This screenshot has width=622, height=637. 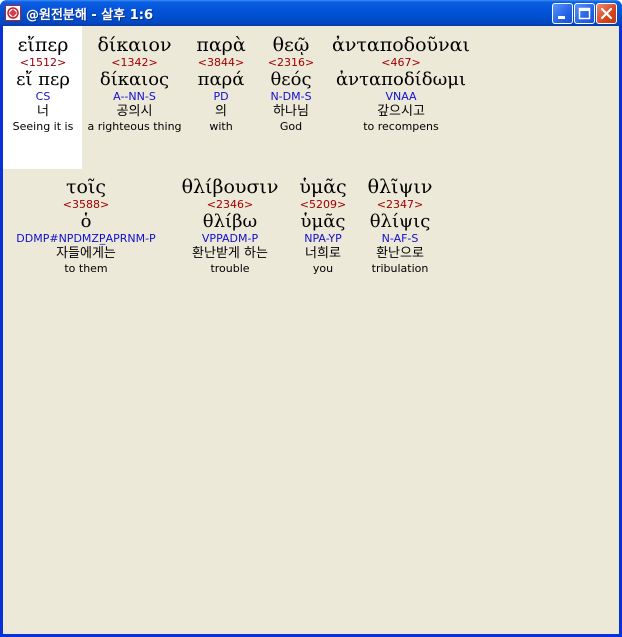 What do you see at coordinates (230, 221) in the screenshot?
I see `lemma: θλίβω` at bounding box center [230, 221].